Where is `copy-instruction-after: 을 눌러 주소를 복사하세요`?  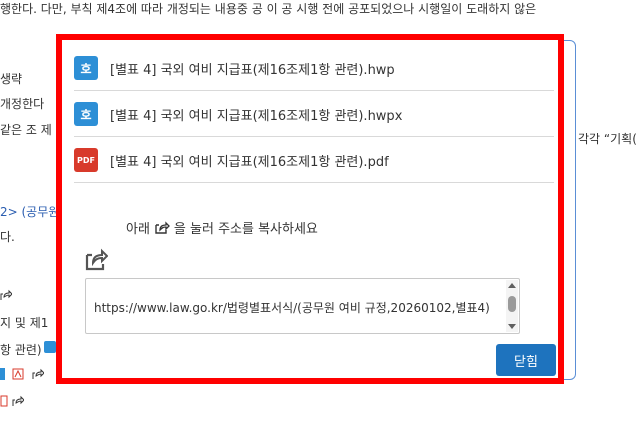
copy-instruction-after: 을 눌러 주소를 복사하세요 is located at coordinates (245, 229).